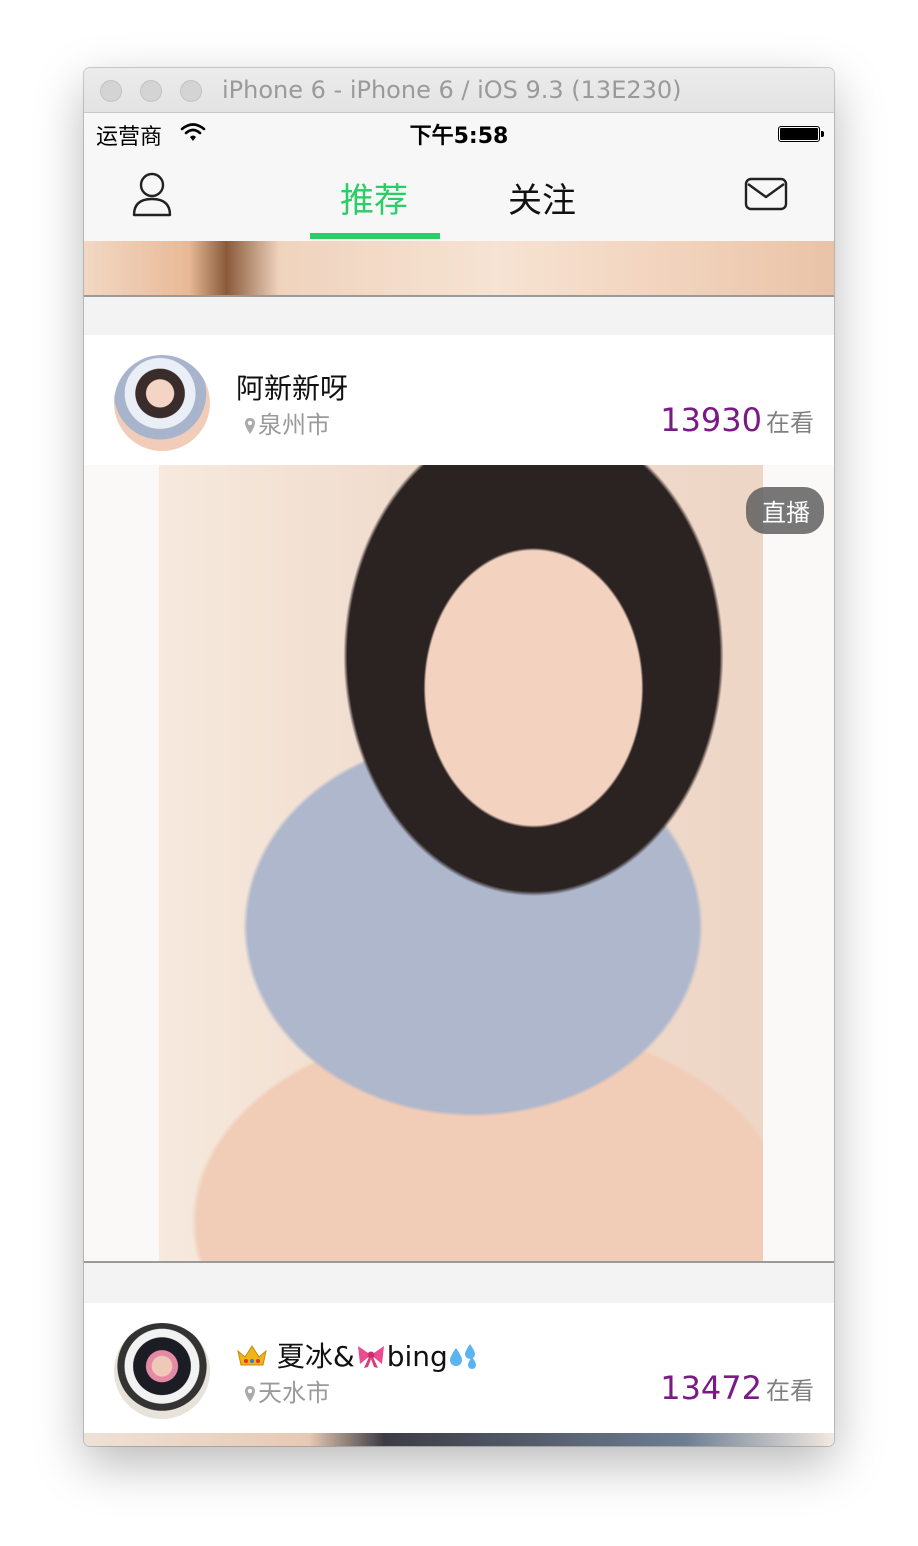 The height and width of the screenshot is (1546, 918). What do you see at coordinates (459, 197) in the screenshot?
I see `top-nav-bar: 推荐 关注` at bounding box center [459, 197].